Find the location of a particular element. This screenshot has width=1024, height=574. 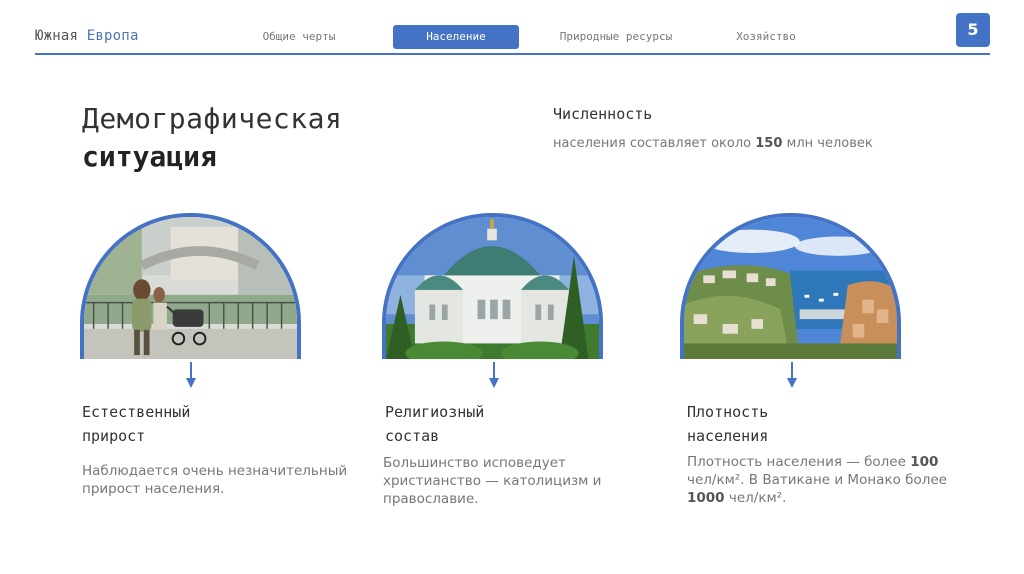

monaco-coast-photo is located at coordinates (790, 286).